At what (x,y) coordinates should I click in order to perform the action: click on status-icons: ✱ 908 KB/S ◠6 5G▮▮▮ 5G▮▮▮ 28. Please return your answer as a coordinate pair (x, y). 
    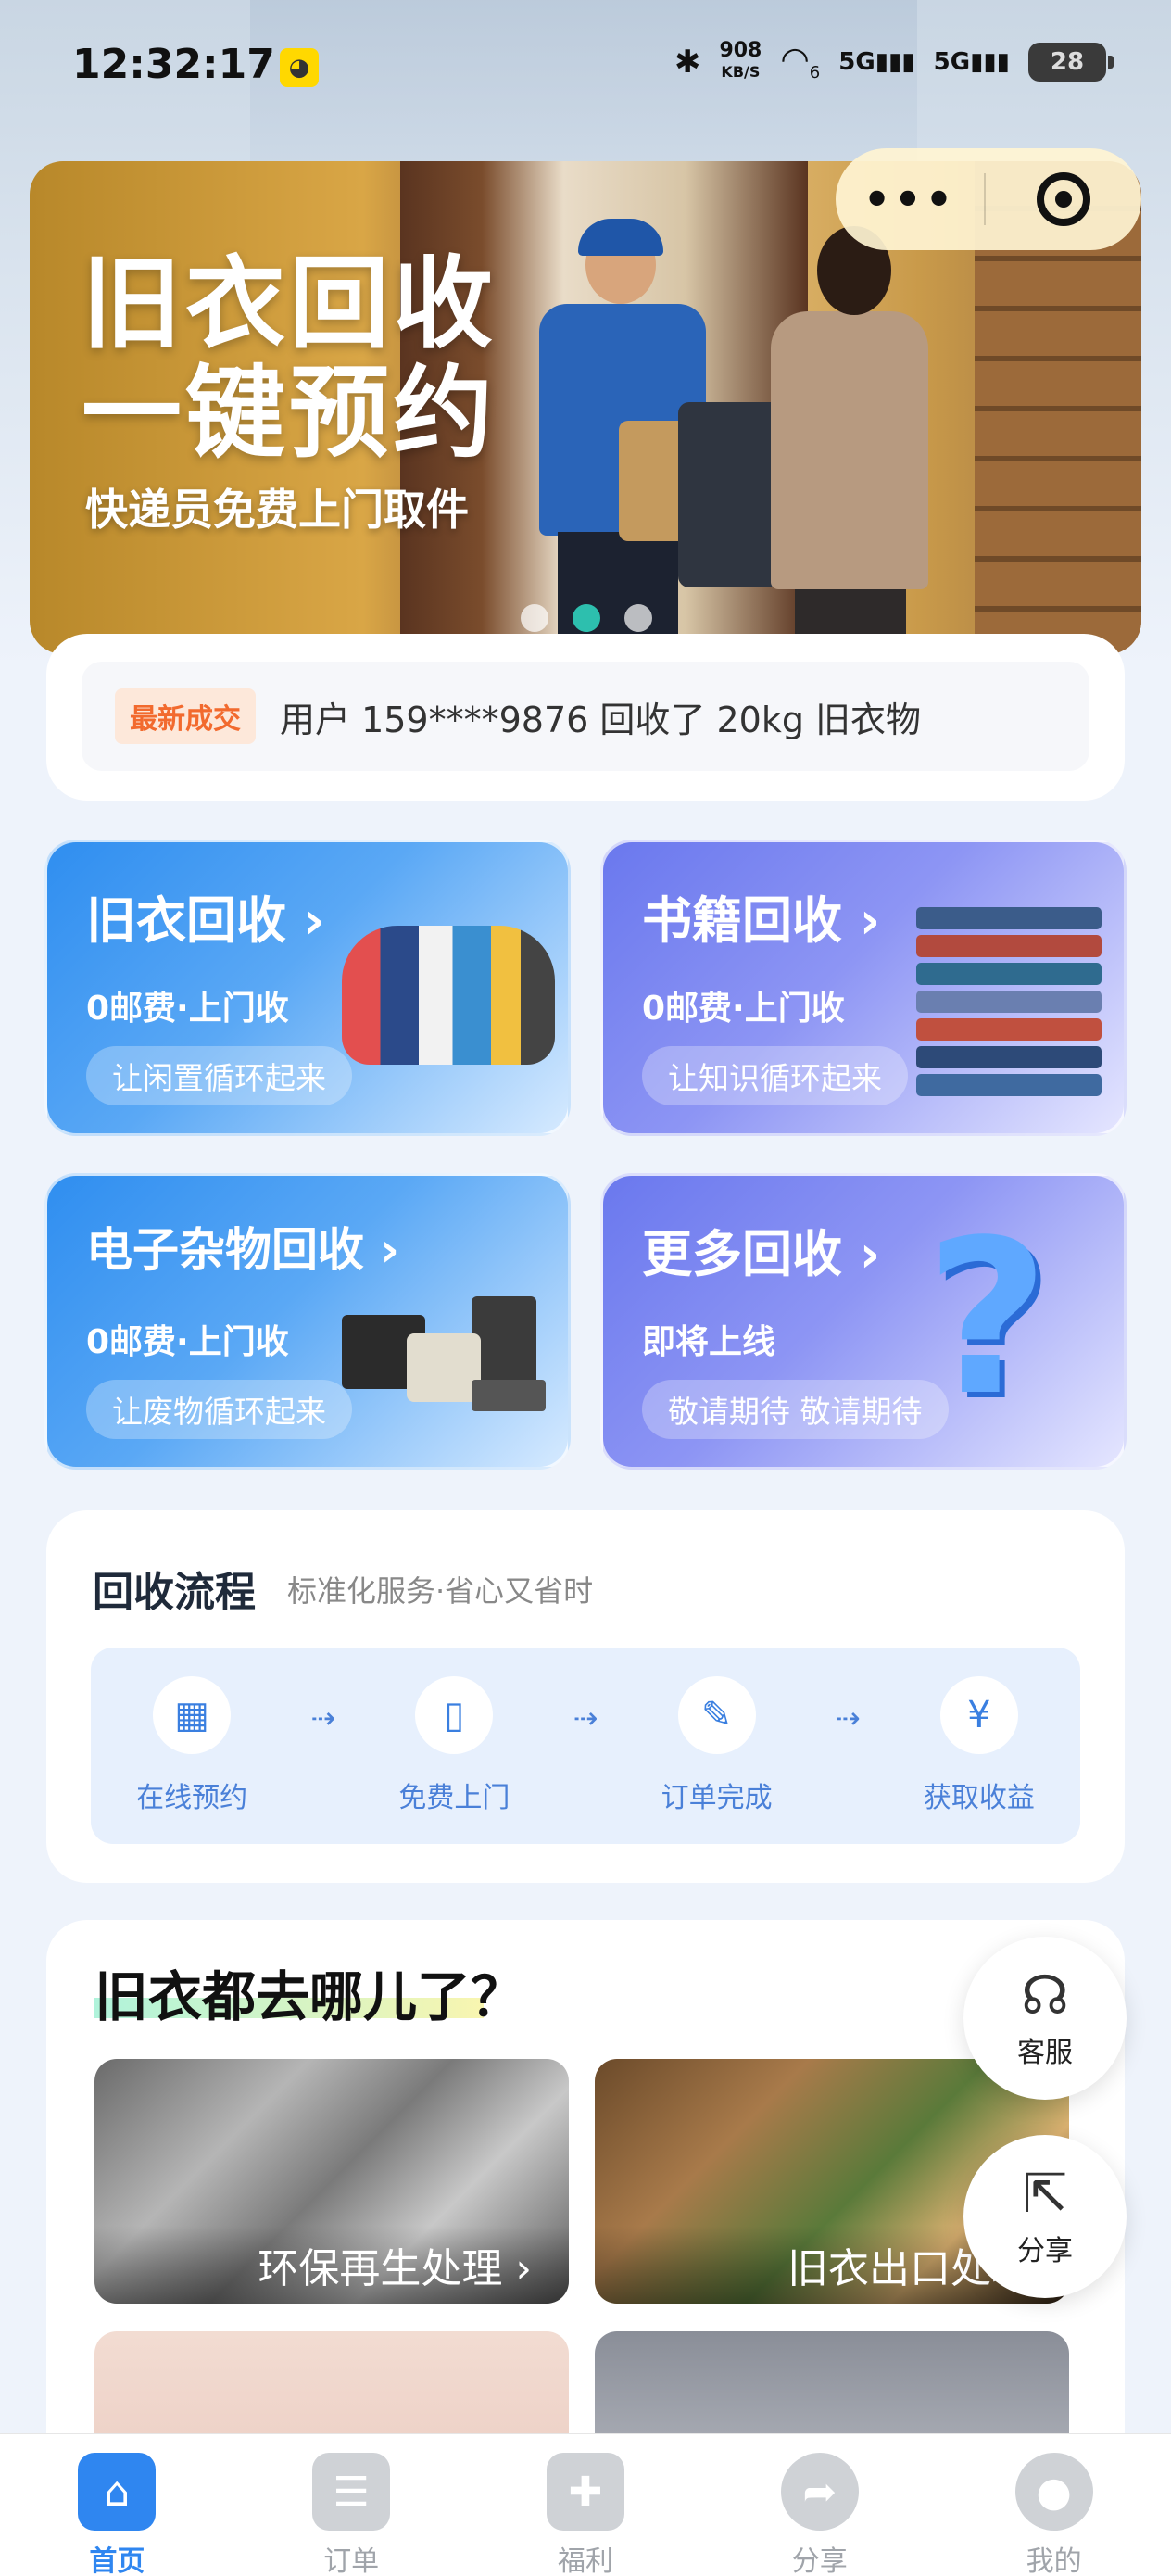
    Looking at the image, I should click on (894, 62).